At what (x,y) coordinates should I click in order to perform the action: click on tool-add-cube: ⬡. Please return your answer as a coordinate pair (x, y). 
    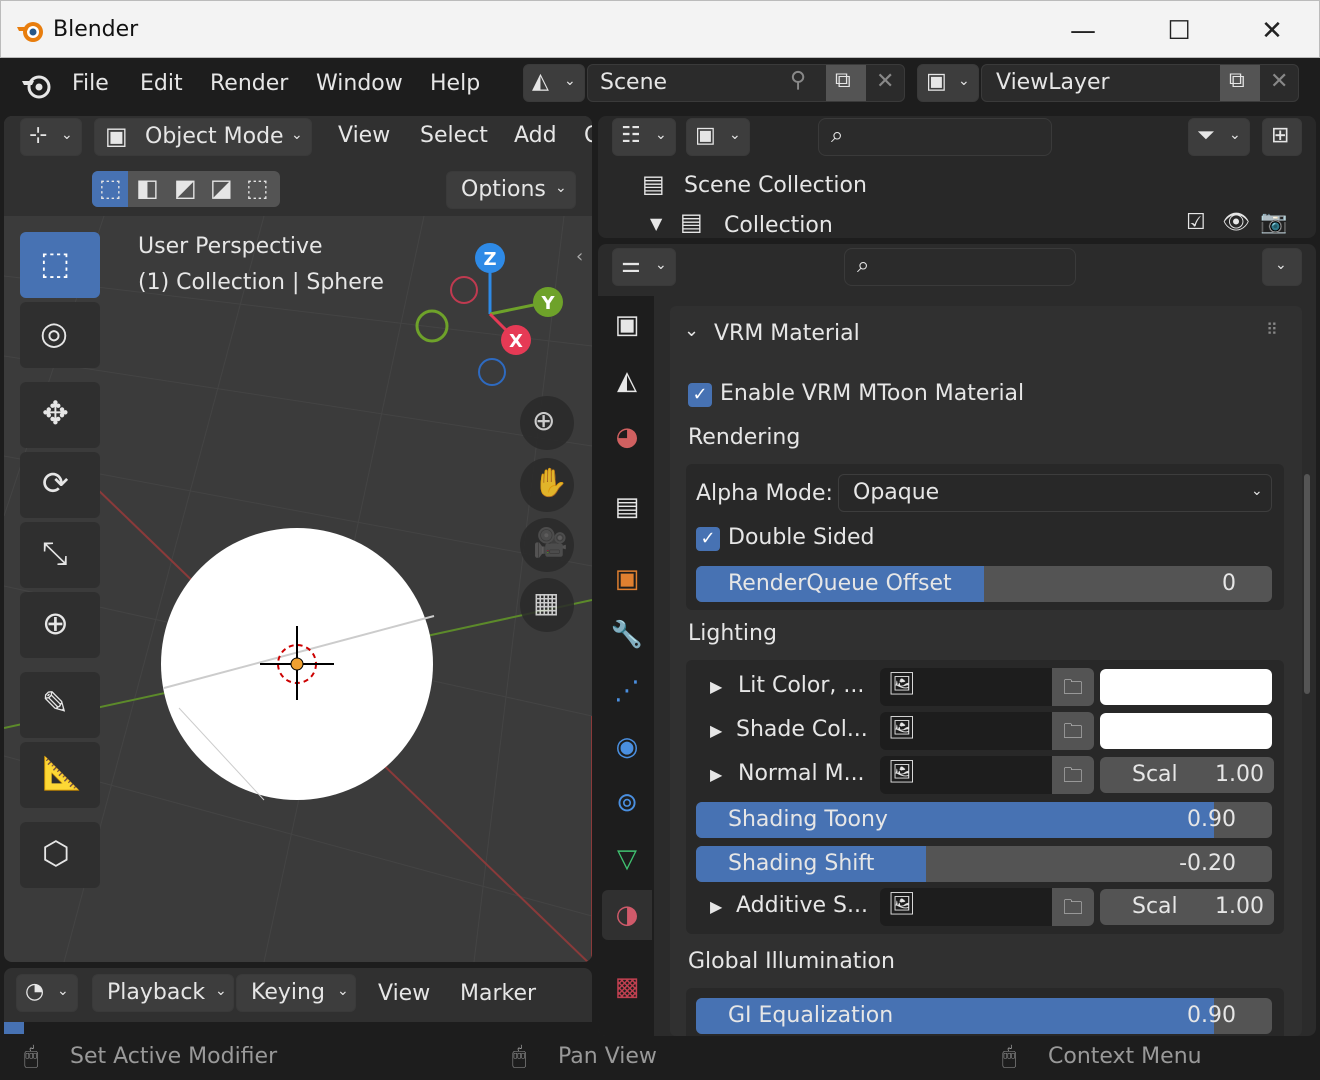
    Looking at the image, I should click on (60, 855).